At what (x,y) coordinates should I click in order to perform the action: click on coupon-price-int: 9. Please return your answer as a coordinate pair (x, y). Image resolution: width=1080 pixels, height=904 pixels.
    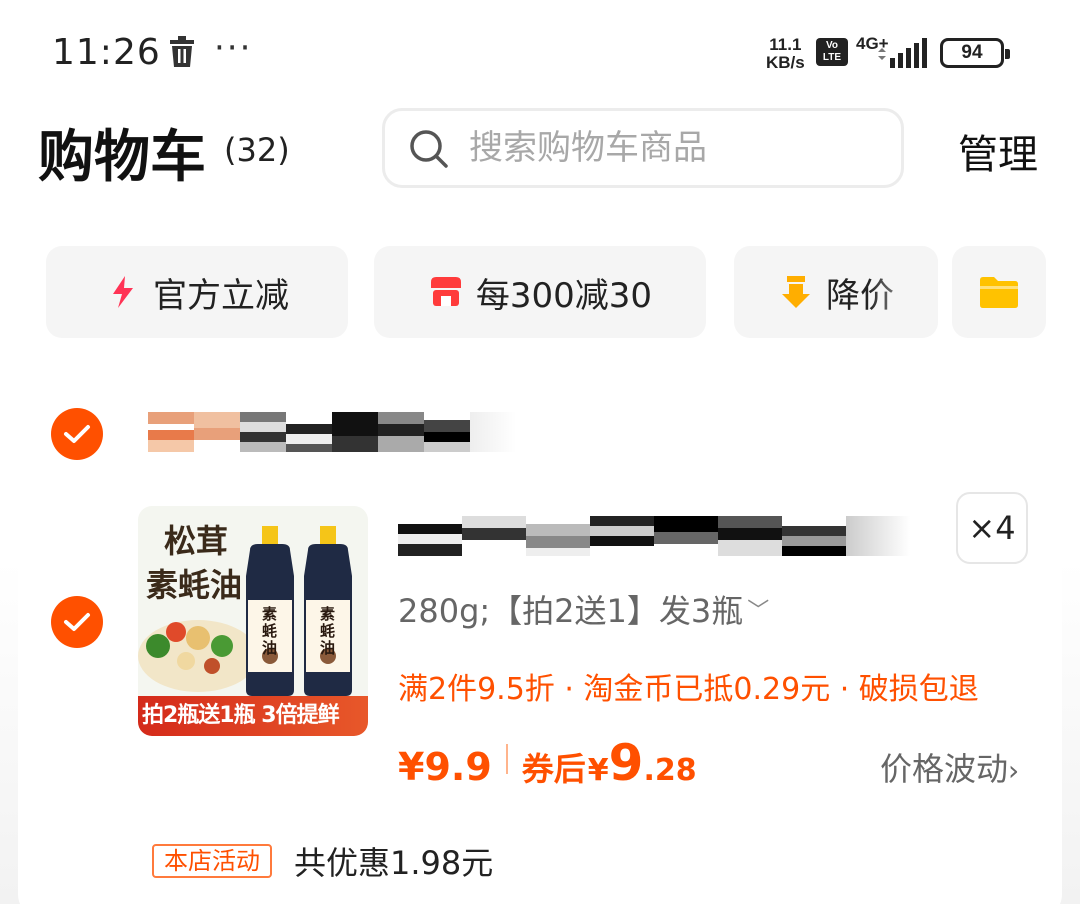
    Looking at the image, I should click on (626, 763).